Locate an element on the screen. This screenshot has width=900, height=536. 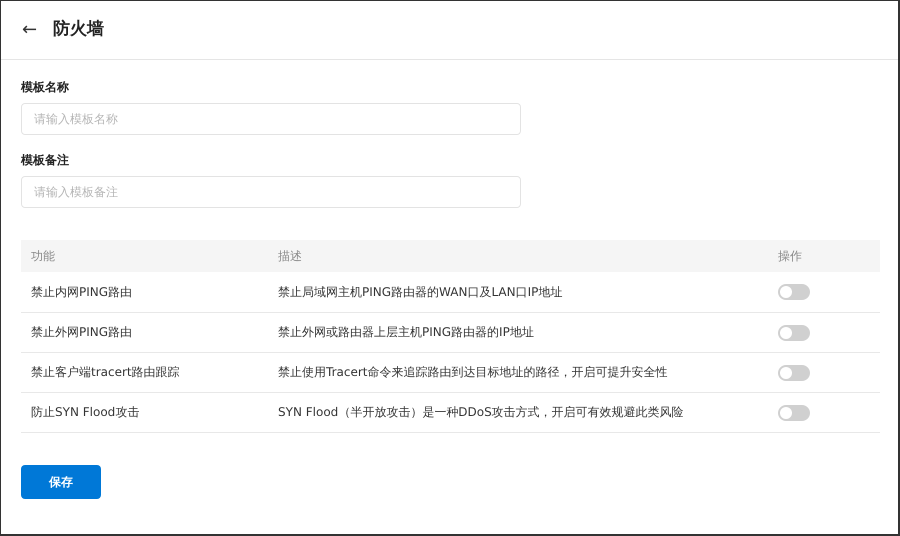
input-field: 请输入模板备注 is located at coordinates (271, 192).